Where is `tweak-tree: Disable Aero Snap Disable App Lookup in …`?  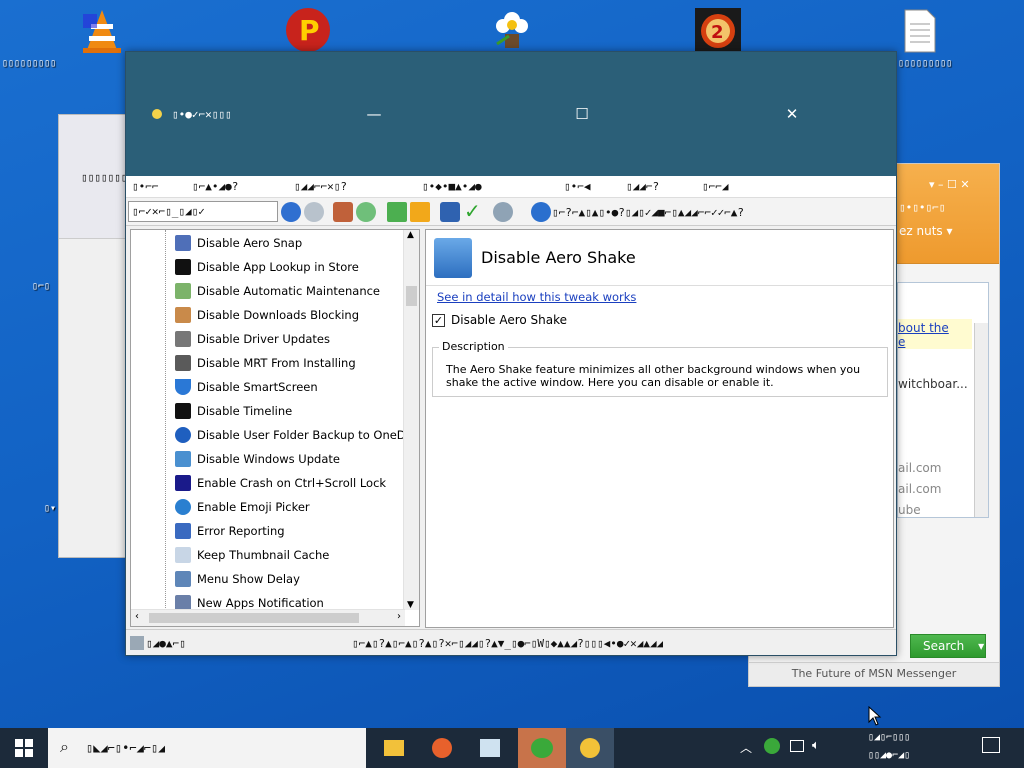
tweak-tree: Disable Aero Snap Disable App Lookup in … is located at coordinates (275, 428).